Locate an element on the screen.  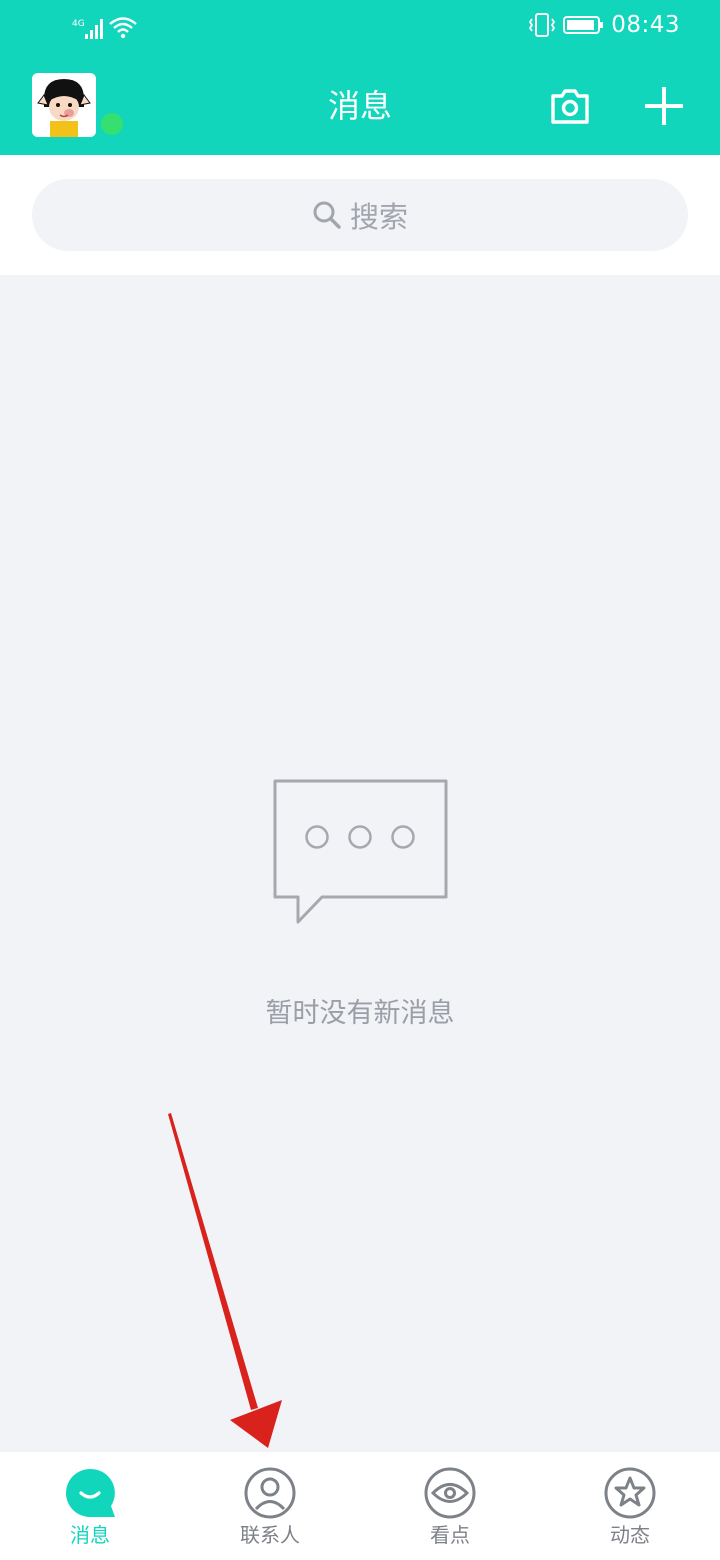
eye-icon is located at coordinates (450, 1493).